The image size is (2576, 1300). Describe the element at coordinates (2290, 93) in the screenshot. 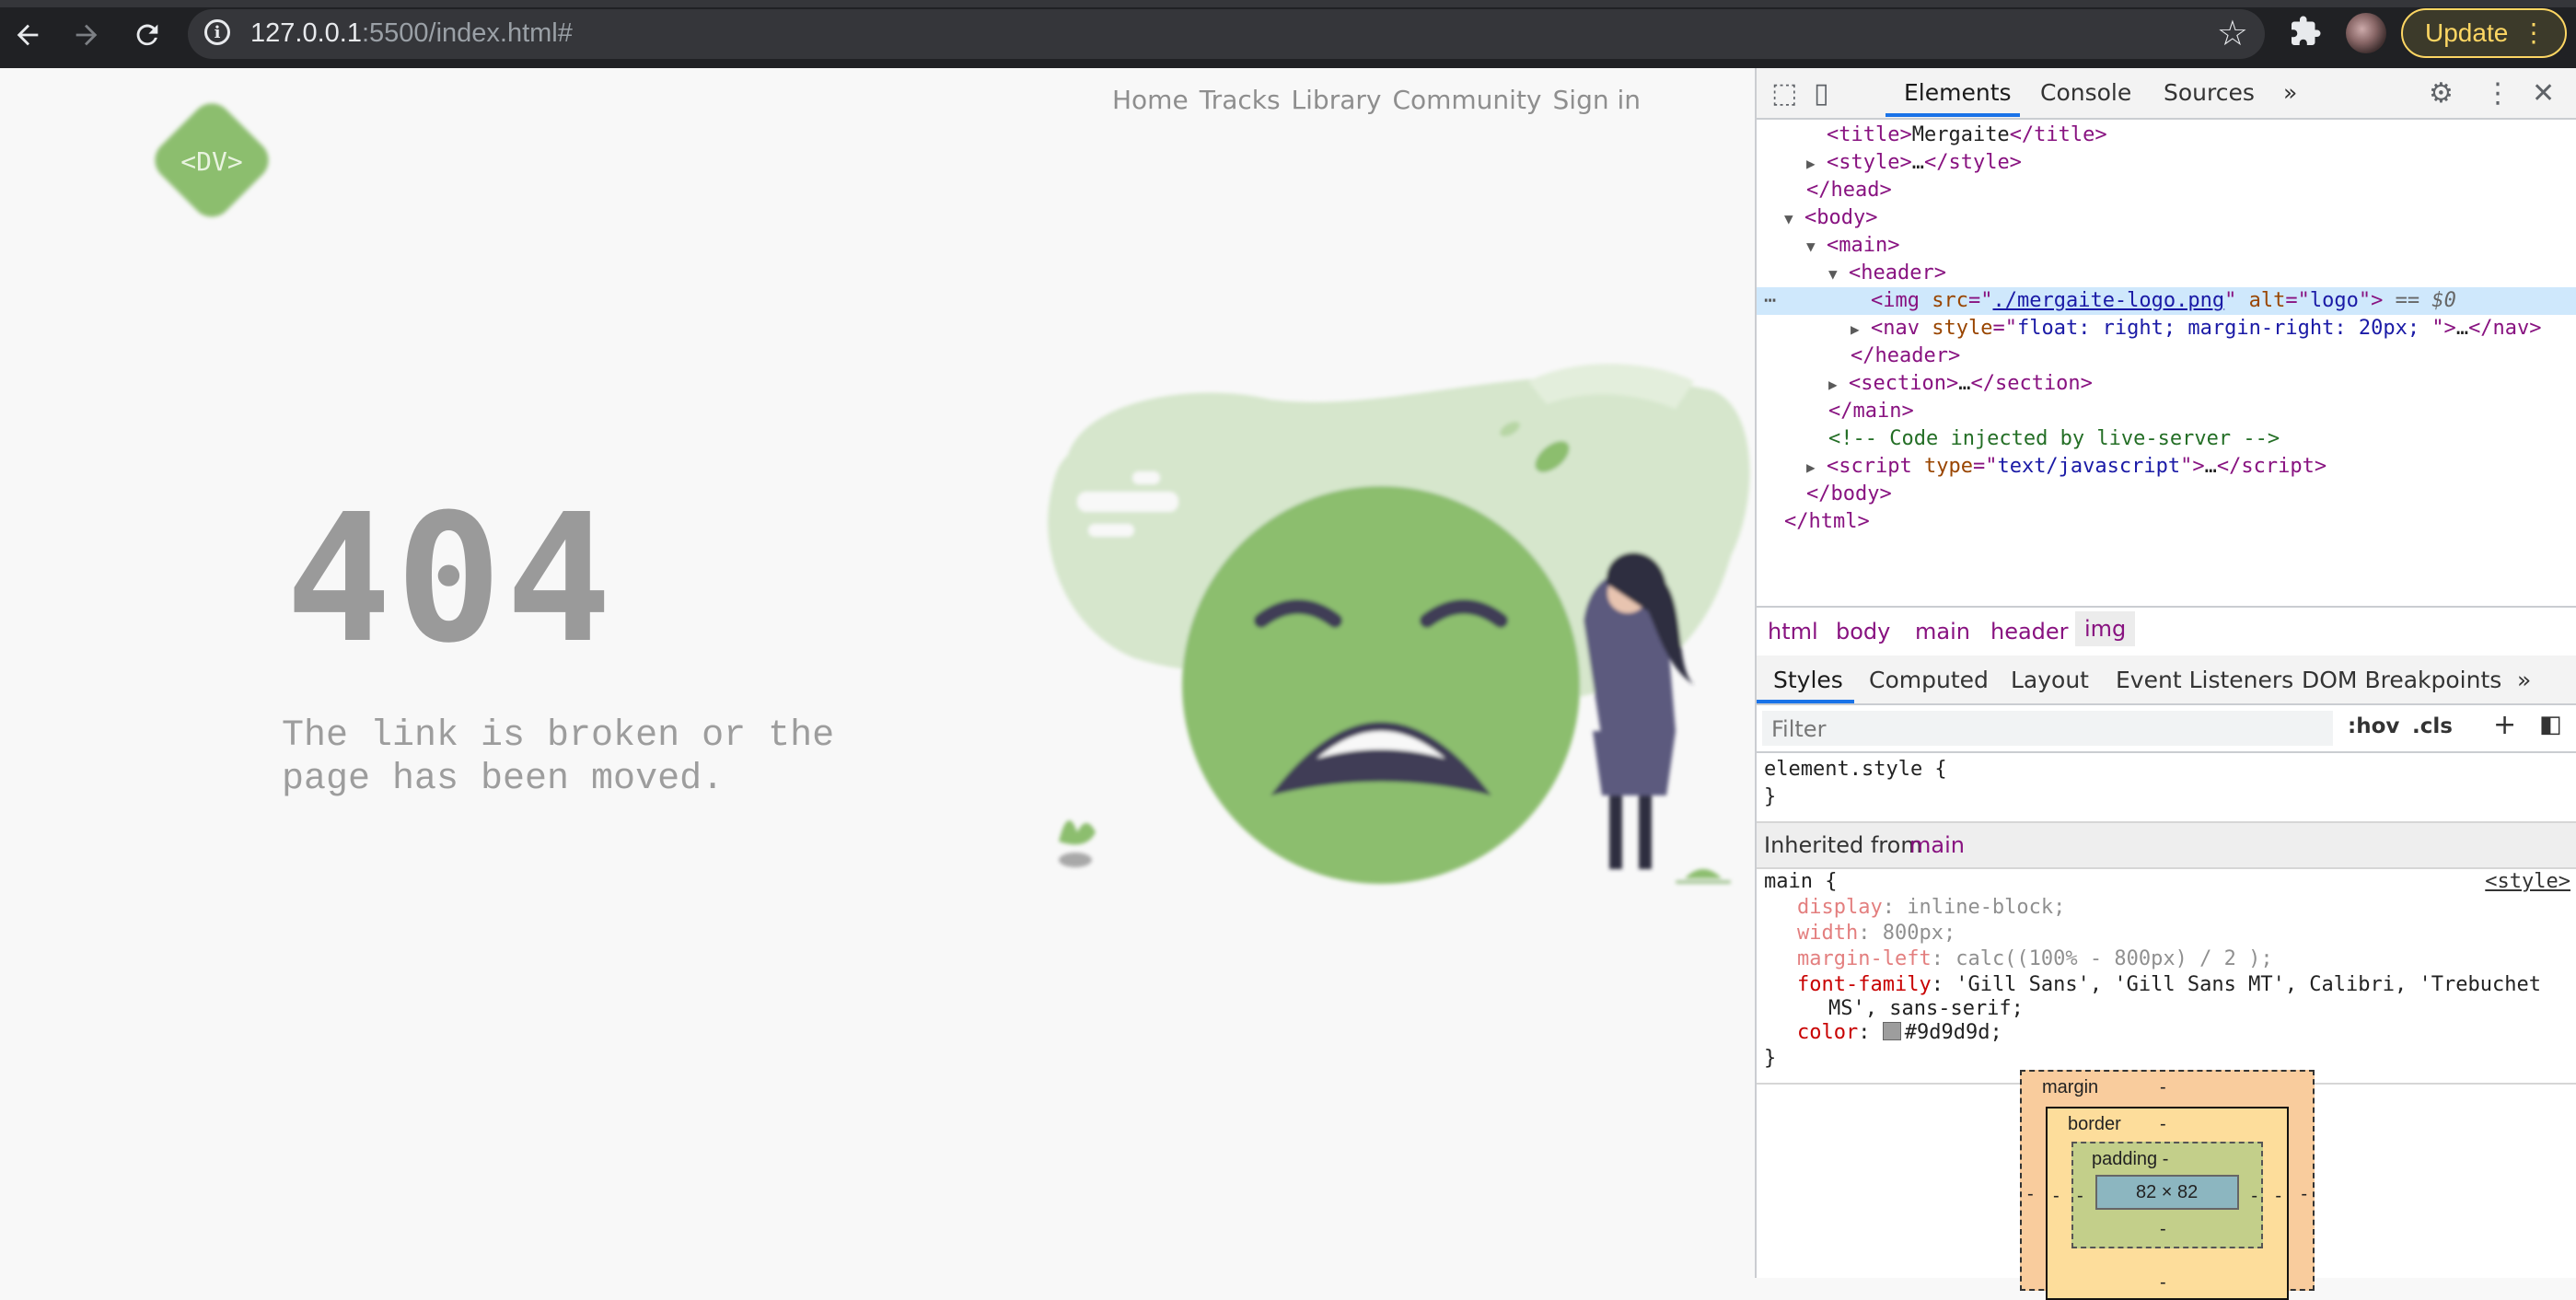

I see `more-tabs-icon: »` at that location.